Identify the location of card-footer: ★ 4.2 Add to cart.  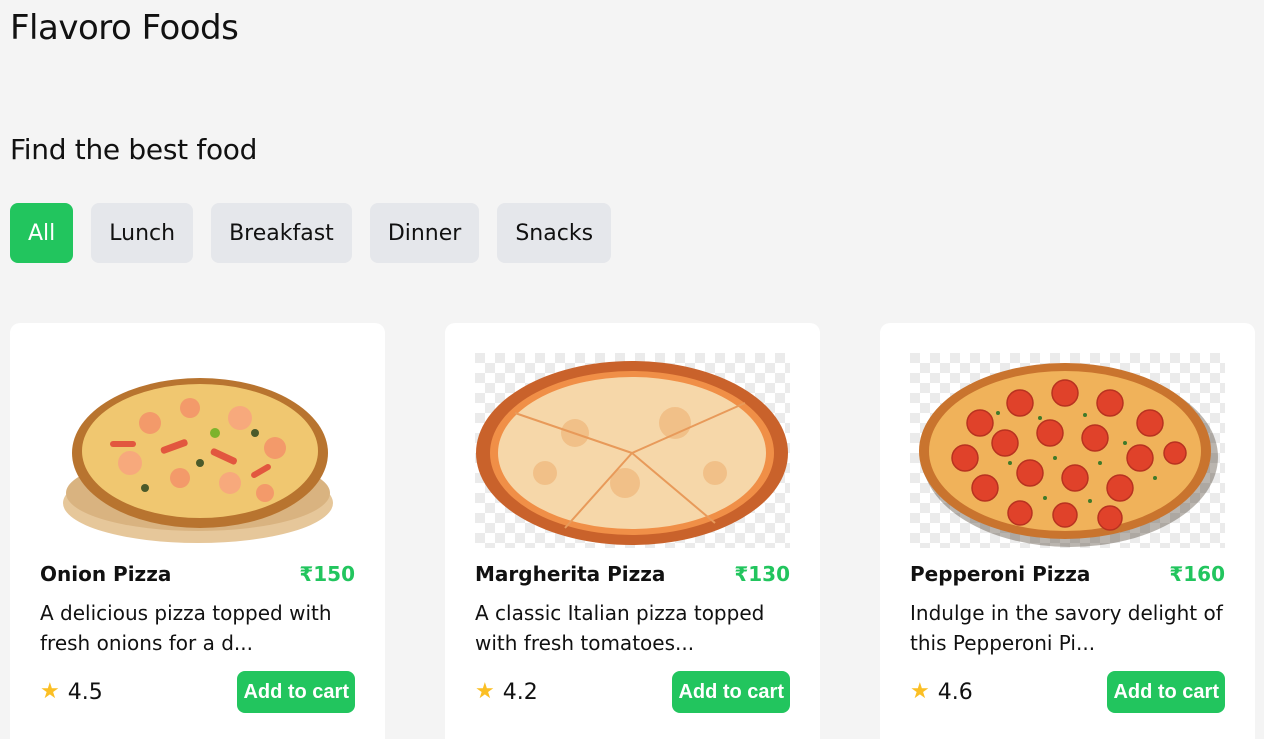
(632, 692).